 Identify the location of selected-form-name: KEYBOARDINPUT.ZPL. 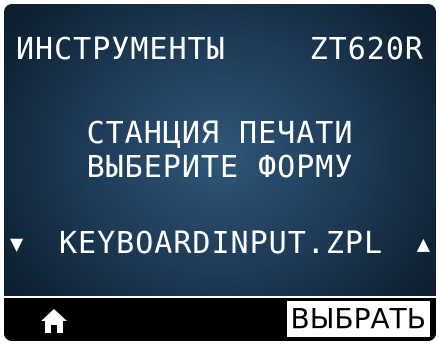
(221, 243).